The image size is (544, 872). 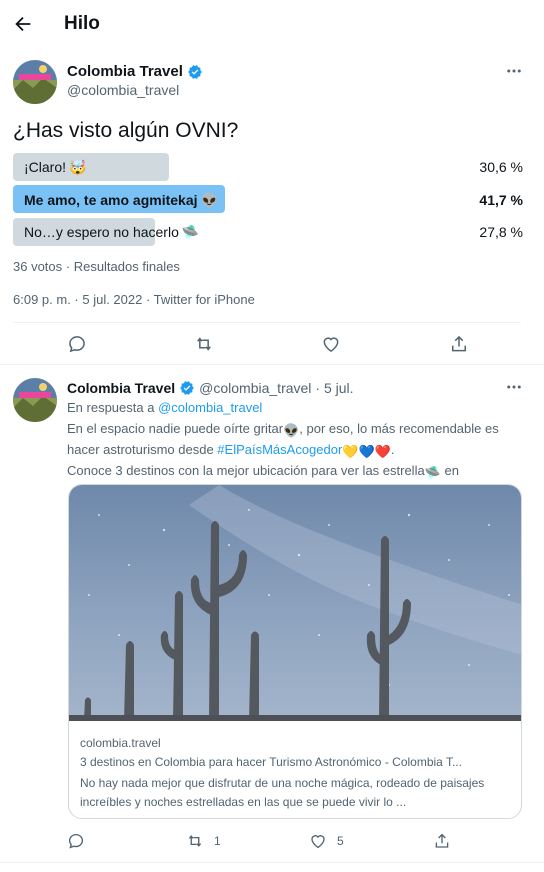 What do you see at coordinates (203, 841) in the screenshot?
I see `retweet-button: 1` at bounding box center [203, 841].